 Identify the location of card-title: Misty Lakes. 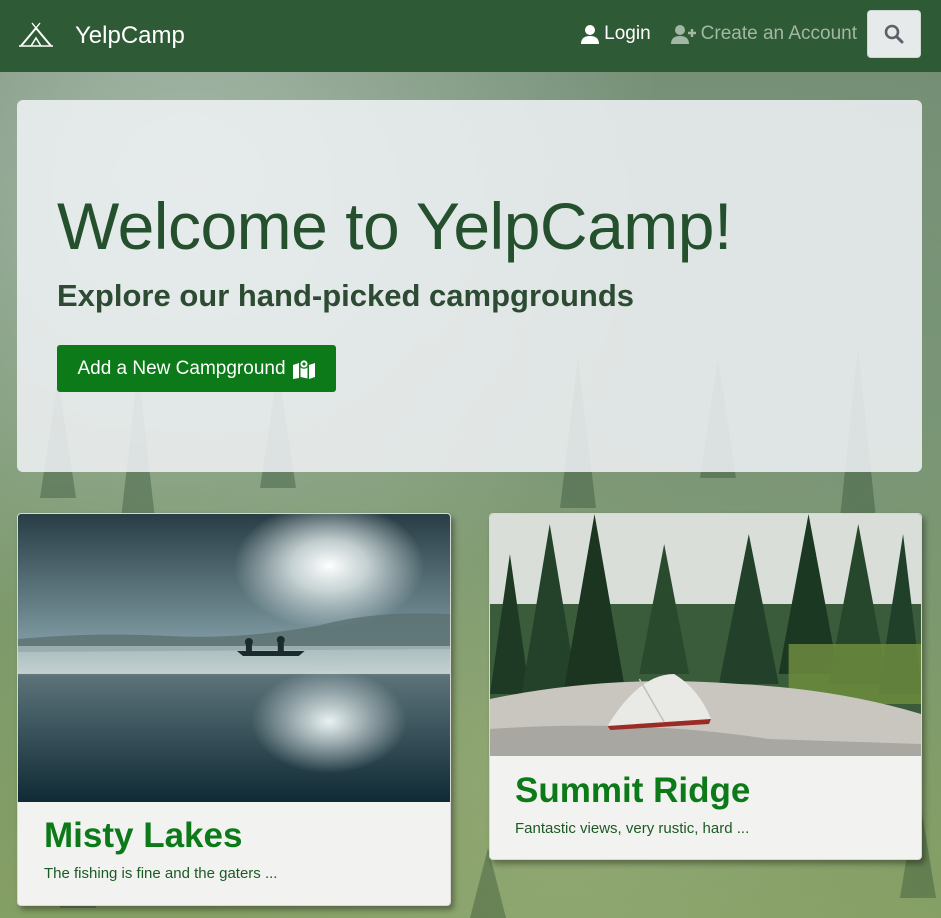
(143, 836).